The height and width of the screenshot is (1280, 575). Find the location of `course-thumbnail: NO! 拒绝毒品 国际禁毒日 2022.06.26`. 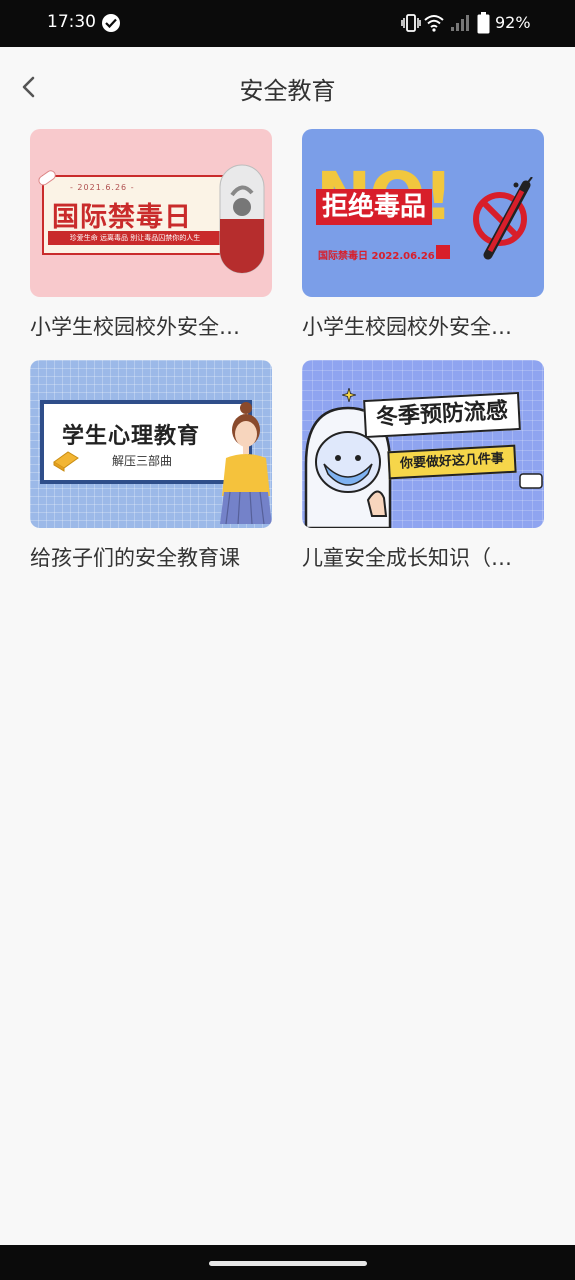

course-thumbnail: NO! 拒绝毒品 国际禁毒日 2022.06.26 is located at coordinates (423, 213).